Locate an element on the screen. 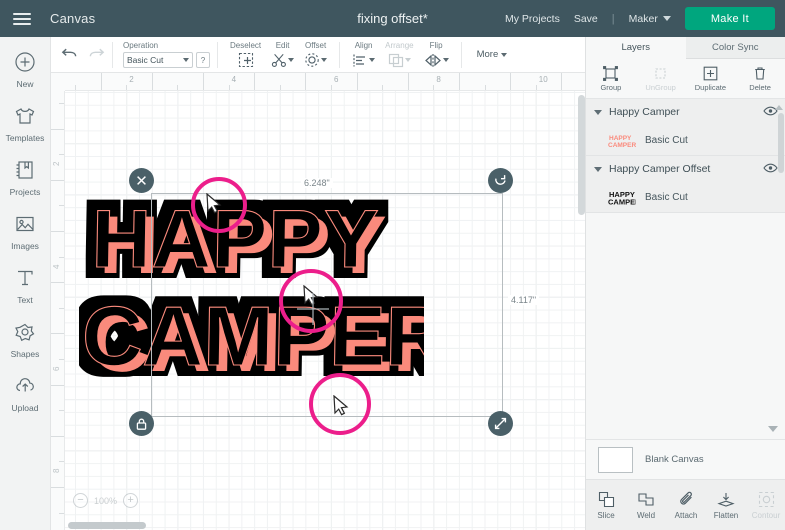 This screenshot has height=530, width=785. layer-header: Happy Camper is located at coordinates (685, 112).